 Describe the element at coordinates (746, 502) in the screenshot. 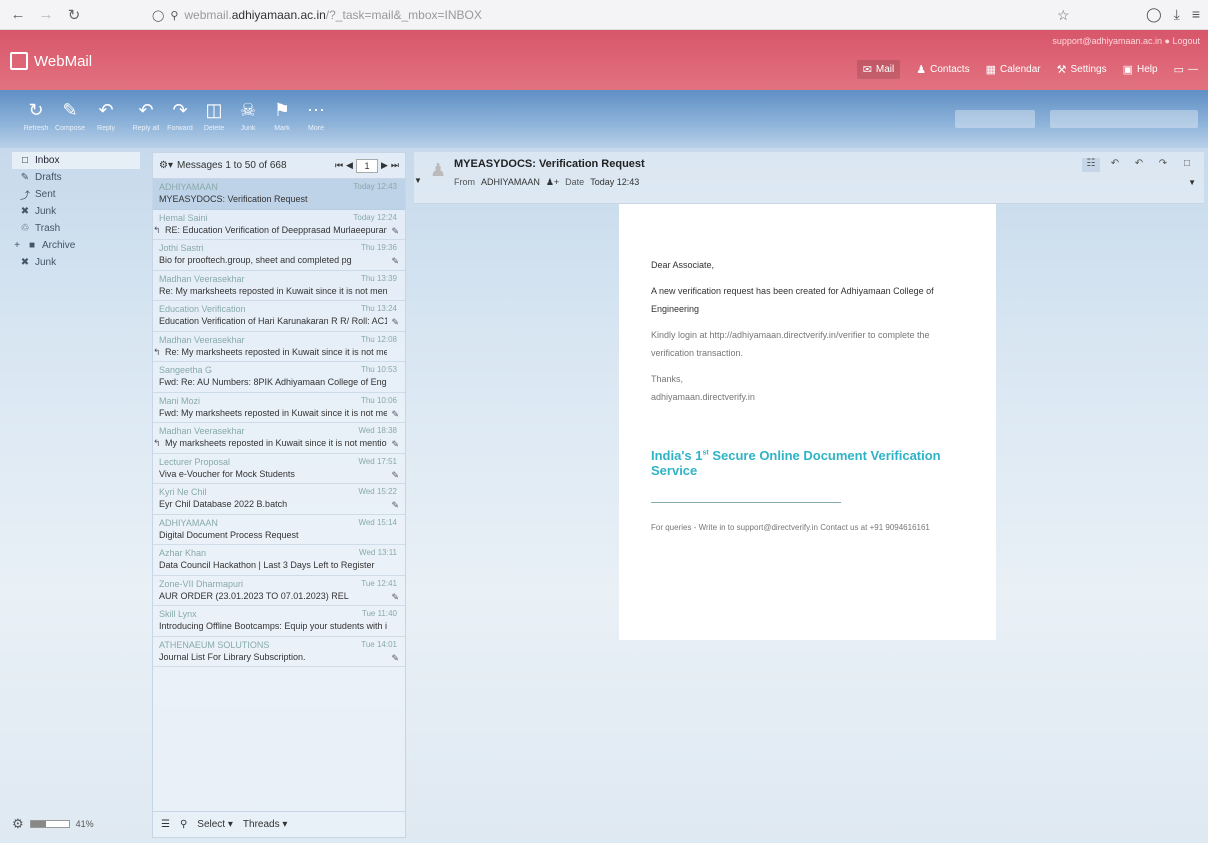

I see `divider` at that location.